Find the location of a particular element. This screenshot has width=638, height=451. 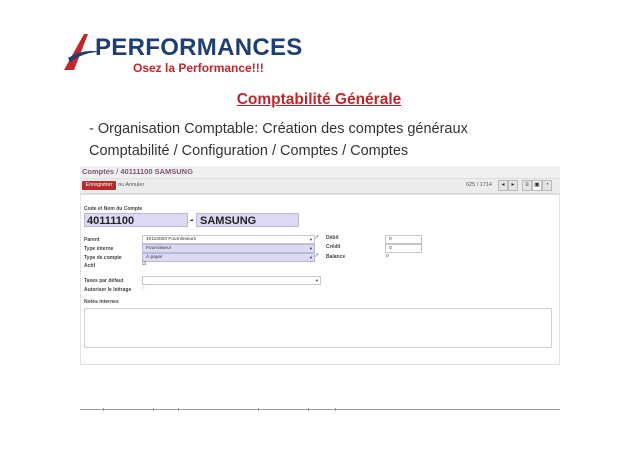

graph-view-icon: ◔ is located at coordinates (547, 185).